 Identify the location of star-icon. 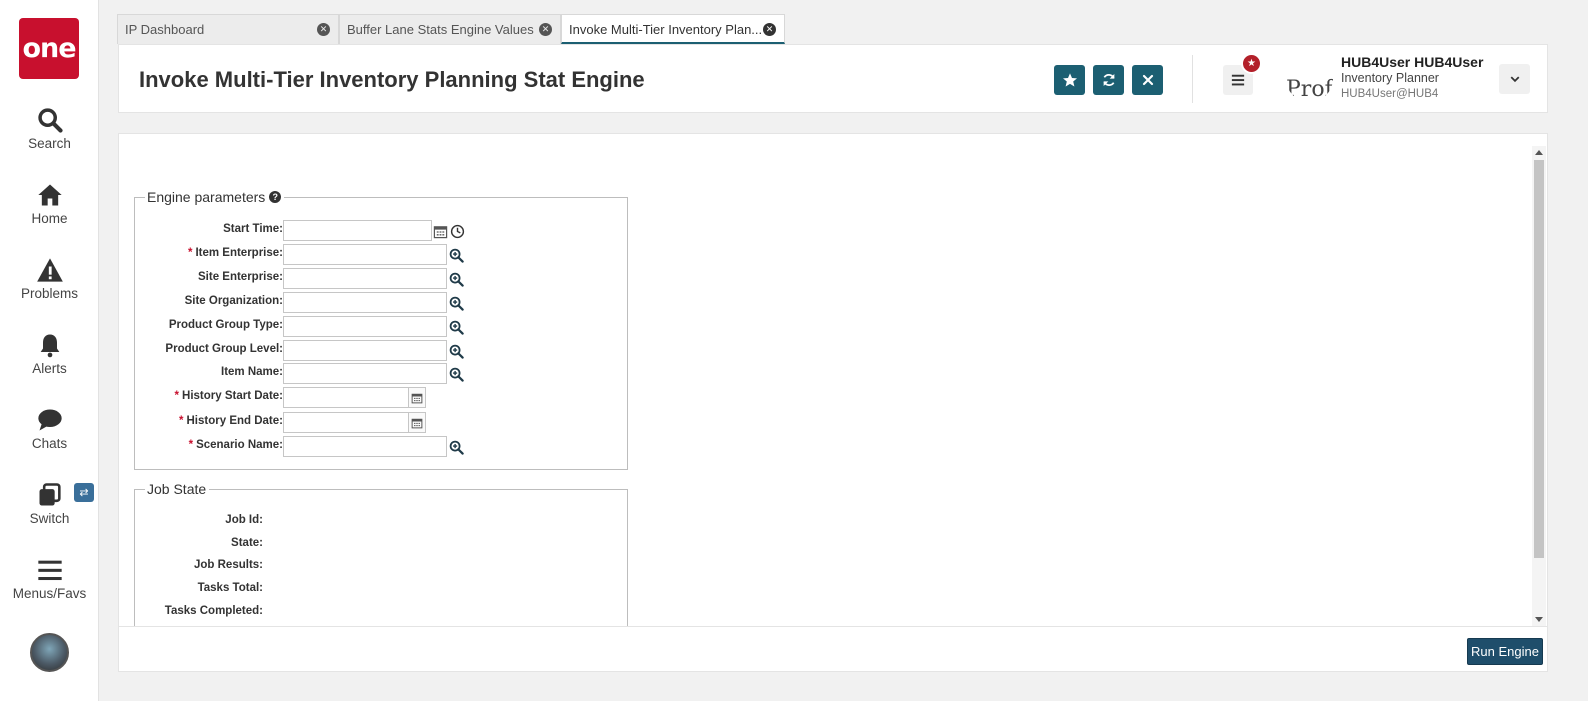
(1069, 80).